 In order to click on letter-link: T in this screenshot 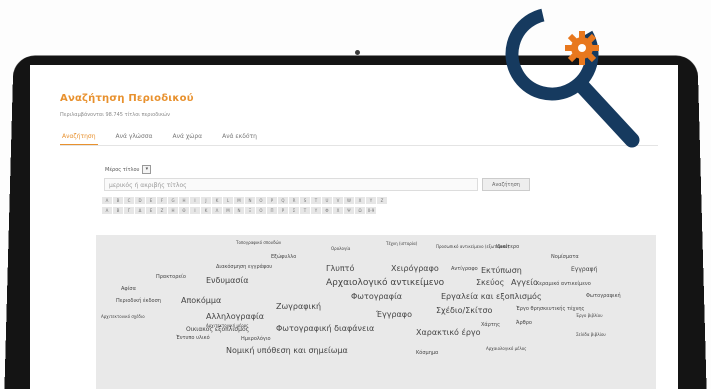, I will do `click(316, 200)`.